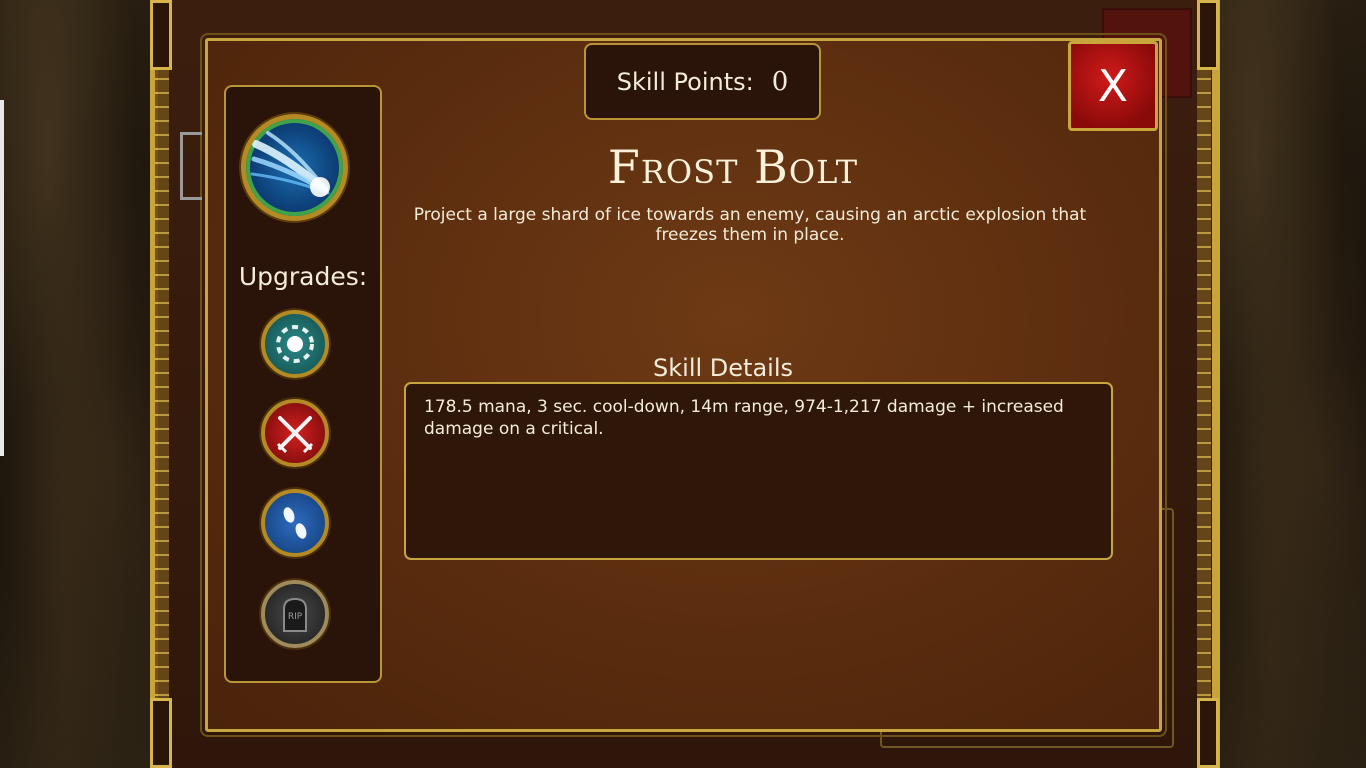 The width and height of the screenshot is (1366, 768). What do you see at coordinates (2, 278) in the screenshot?
I see `background-edge-bar` at bounding box center [2, 278].